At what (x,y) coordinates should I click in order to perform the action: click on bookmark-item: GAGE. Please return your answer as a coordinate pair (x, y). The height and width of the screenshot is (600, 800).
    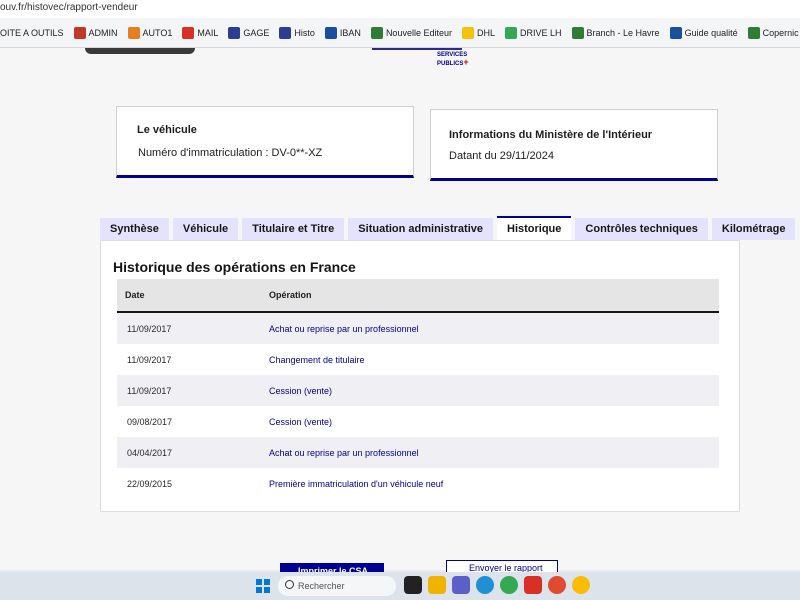
    Looking at the image, I should click on (249, 32).